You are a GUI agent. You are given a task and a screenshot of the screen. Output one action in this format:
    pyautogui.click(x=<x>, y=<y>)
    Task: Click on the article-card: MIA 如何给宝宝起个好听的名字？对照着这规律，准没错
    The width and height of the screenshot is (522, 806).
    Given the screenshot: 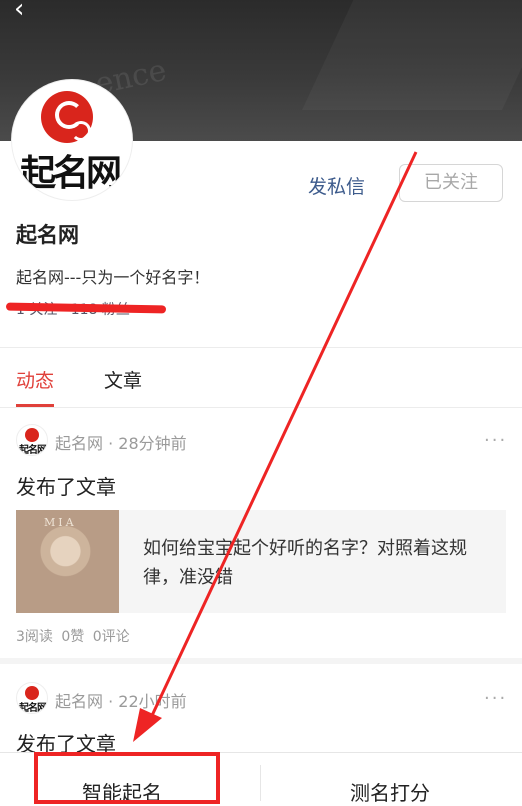 What is the action you would take?
    pyautogui.click(x=261, y=561)
    